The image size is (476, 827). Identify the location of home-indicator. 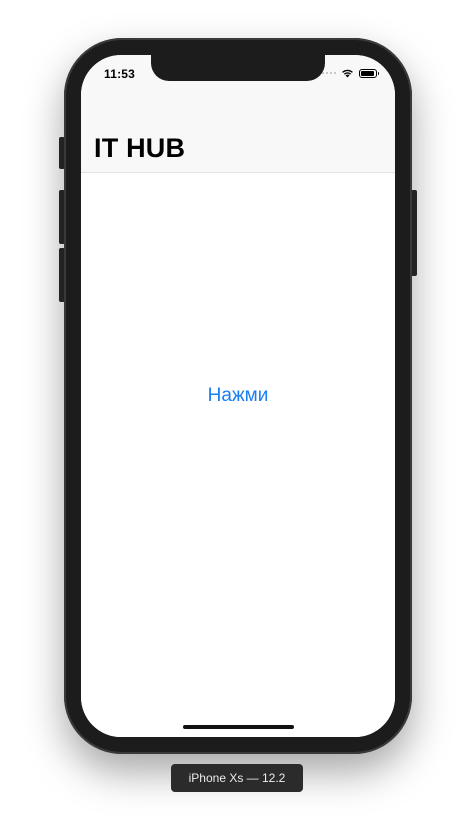
(238, 727).